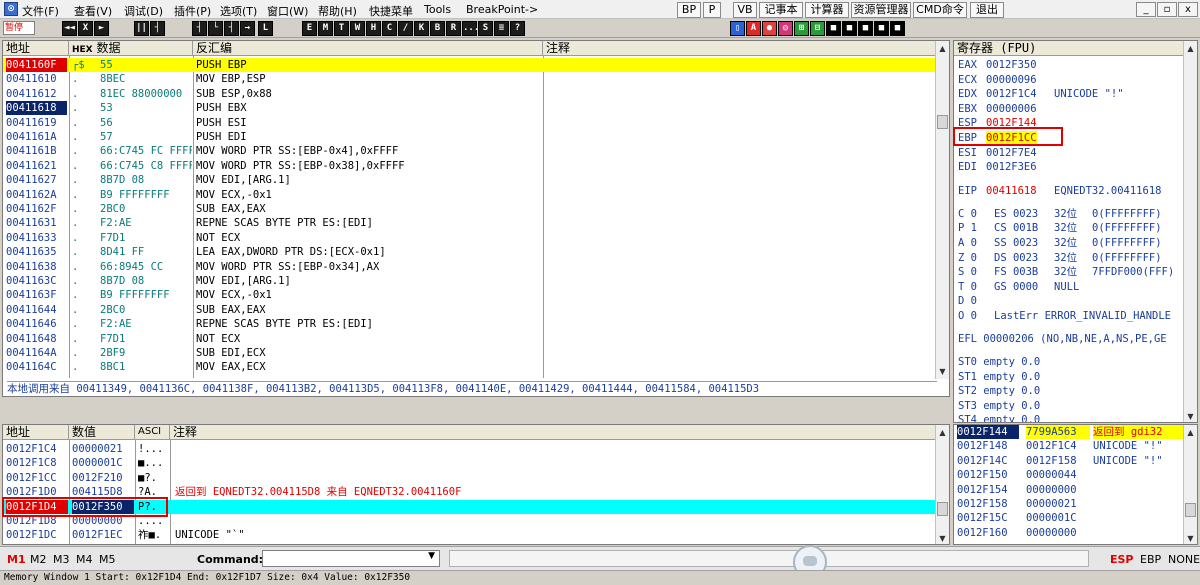  Describe the element at coordinates (988, 504) in the screenshot. I see `stack-address: 0012F158` at that location.